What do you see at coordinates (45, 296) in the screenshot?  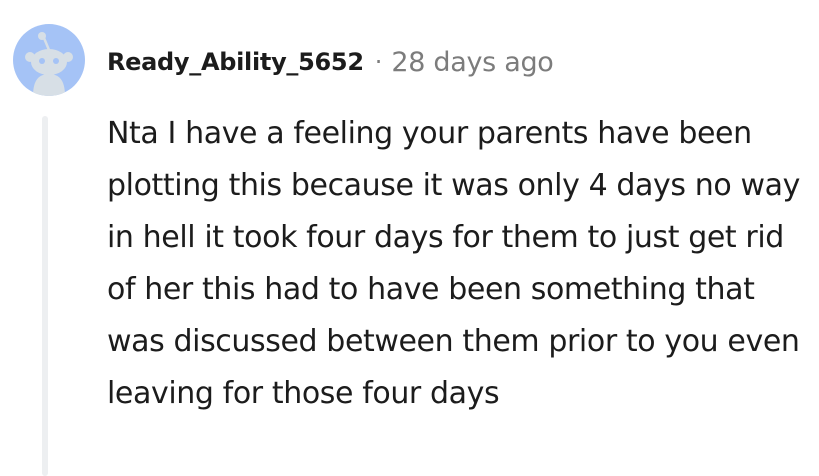 I see `thread-collapse-line` at bounding box center [45, 296].